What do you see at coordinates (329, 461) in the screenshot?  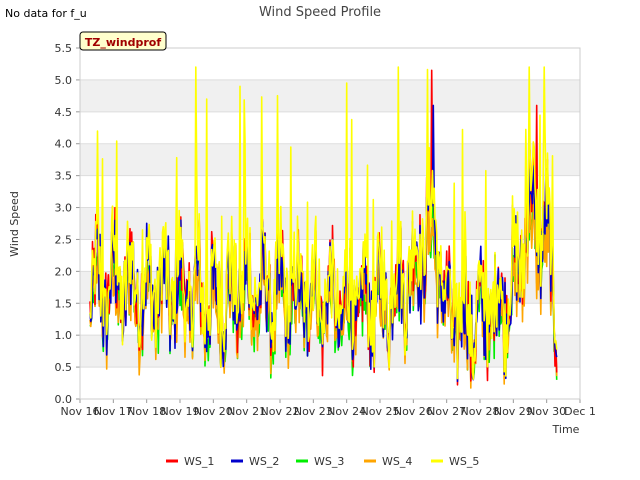 I see `legend-label-ws_3: WS_3` at bounding box center [329, 461].